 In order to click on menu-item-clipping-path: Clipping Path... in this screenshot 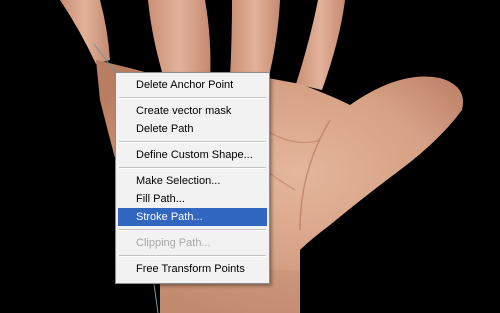, I will do `click(173, 243)`.